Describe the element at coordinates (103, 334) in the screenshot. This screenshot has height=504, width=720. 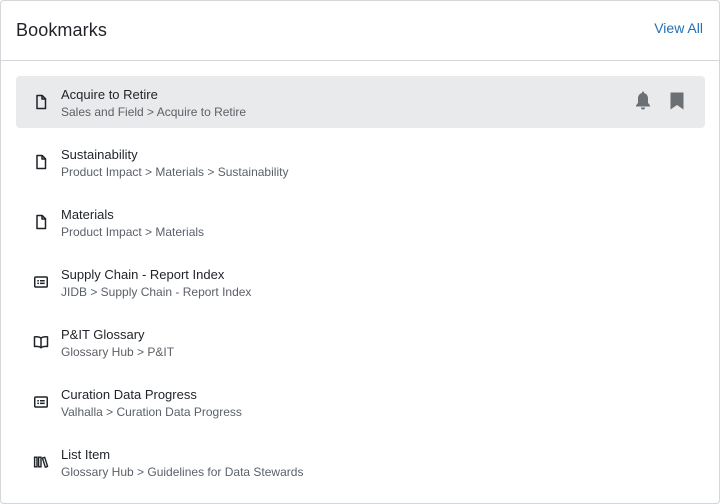
I see `bookmark-name: P&IT Glossary` at that location.